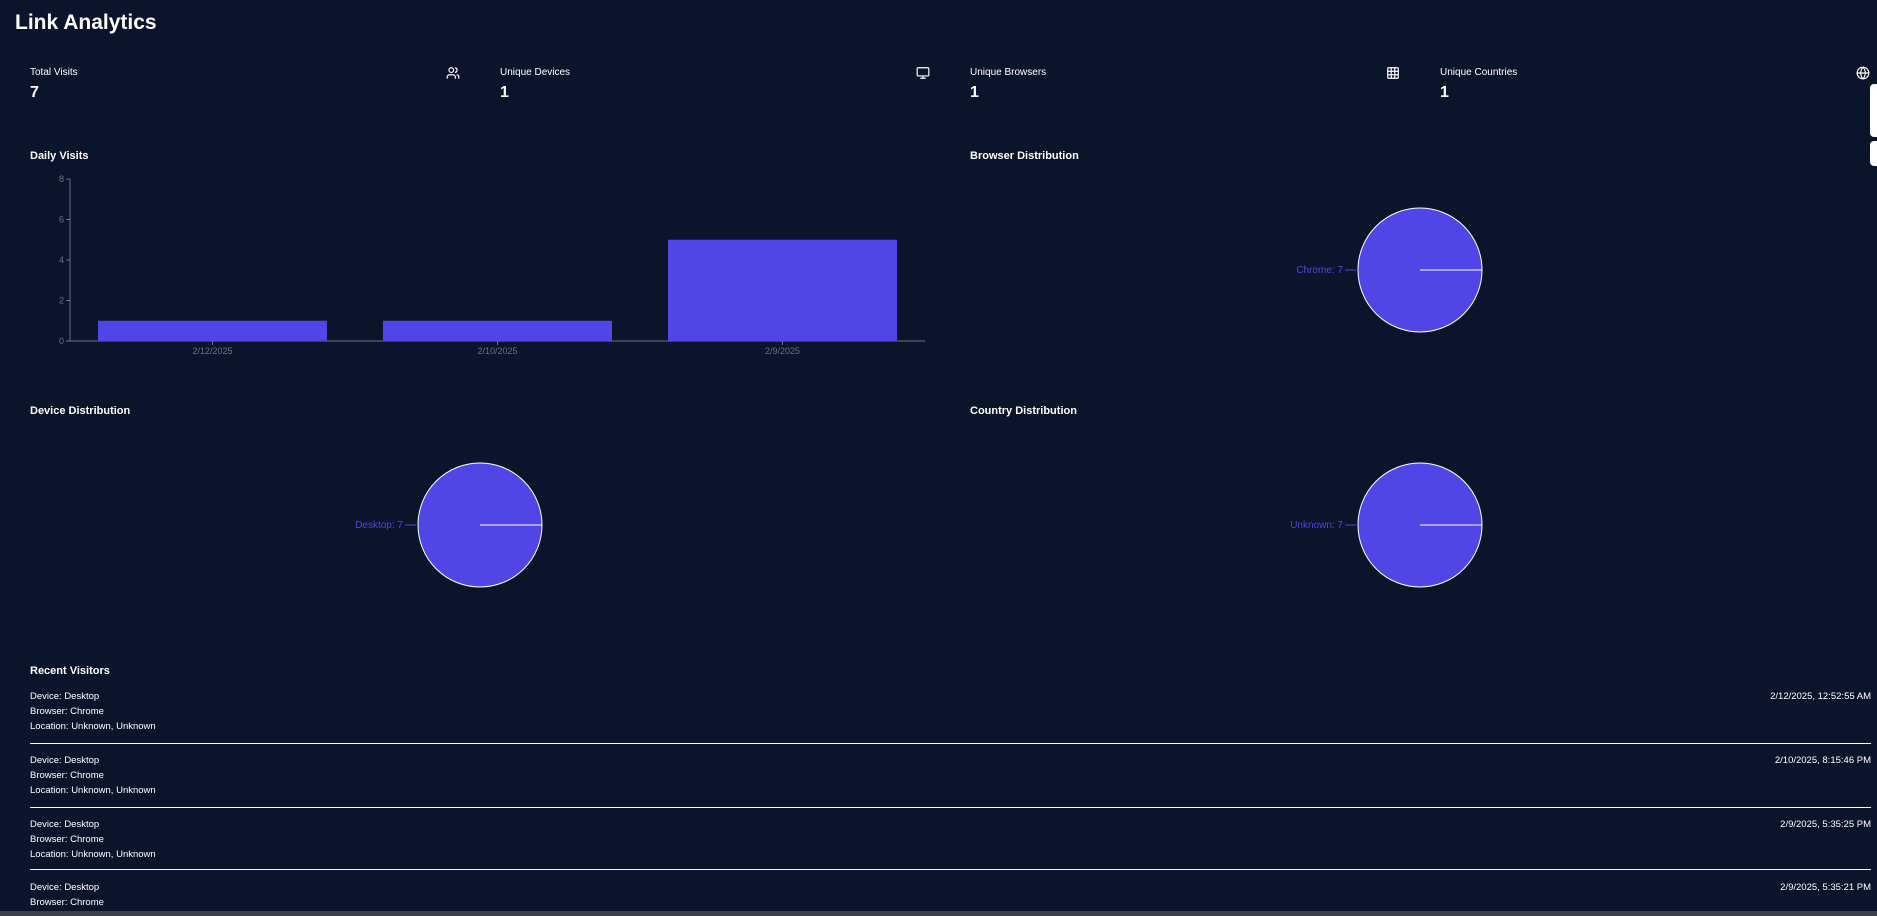  Describe the element at coordinates (1863, 73) in the screenshot. I see `globe-icon` at that location.